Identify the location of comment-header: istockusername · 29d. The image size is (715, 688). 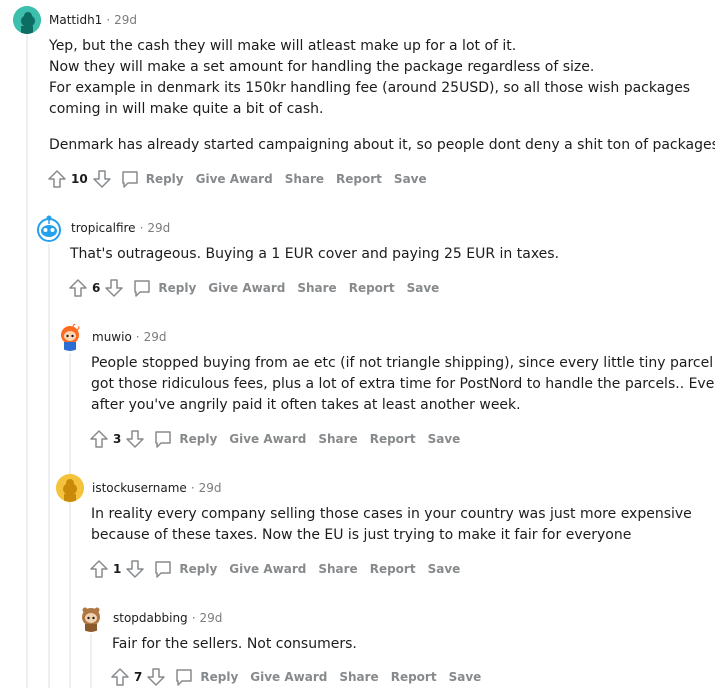
(139, 488).